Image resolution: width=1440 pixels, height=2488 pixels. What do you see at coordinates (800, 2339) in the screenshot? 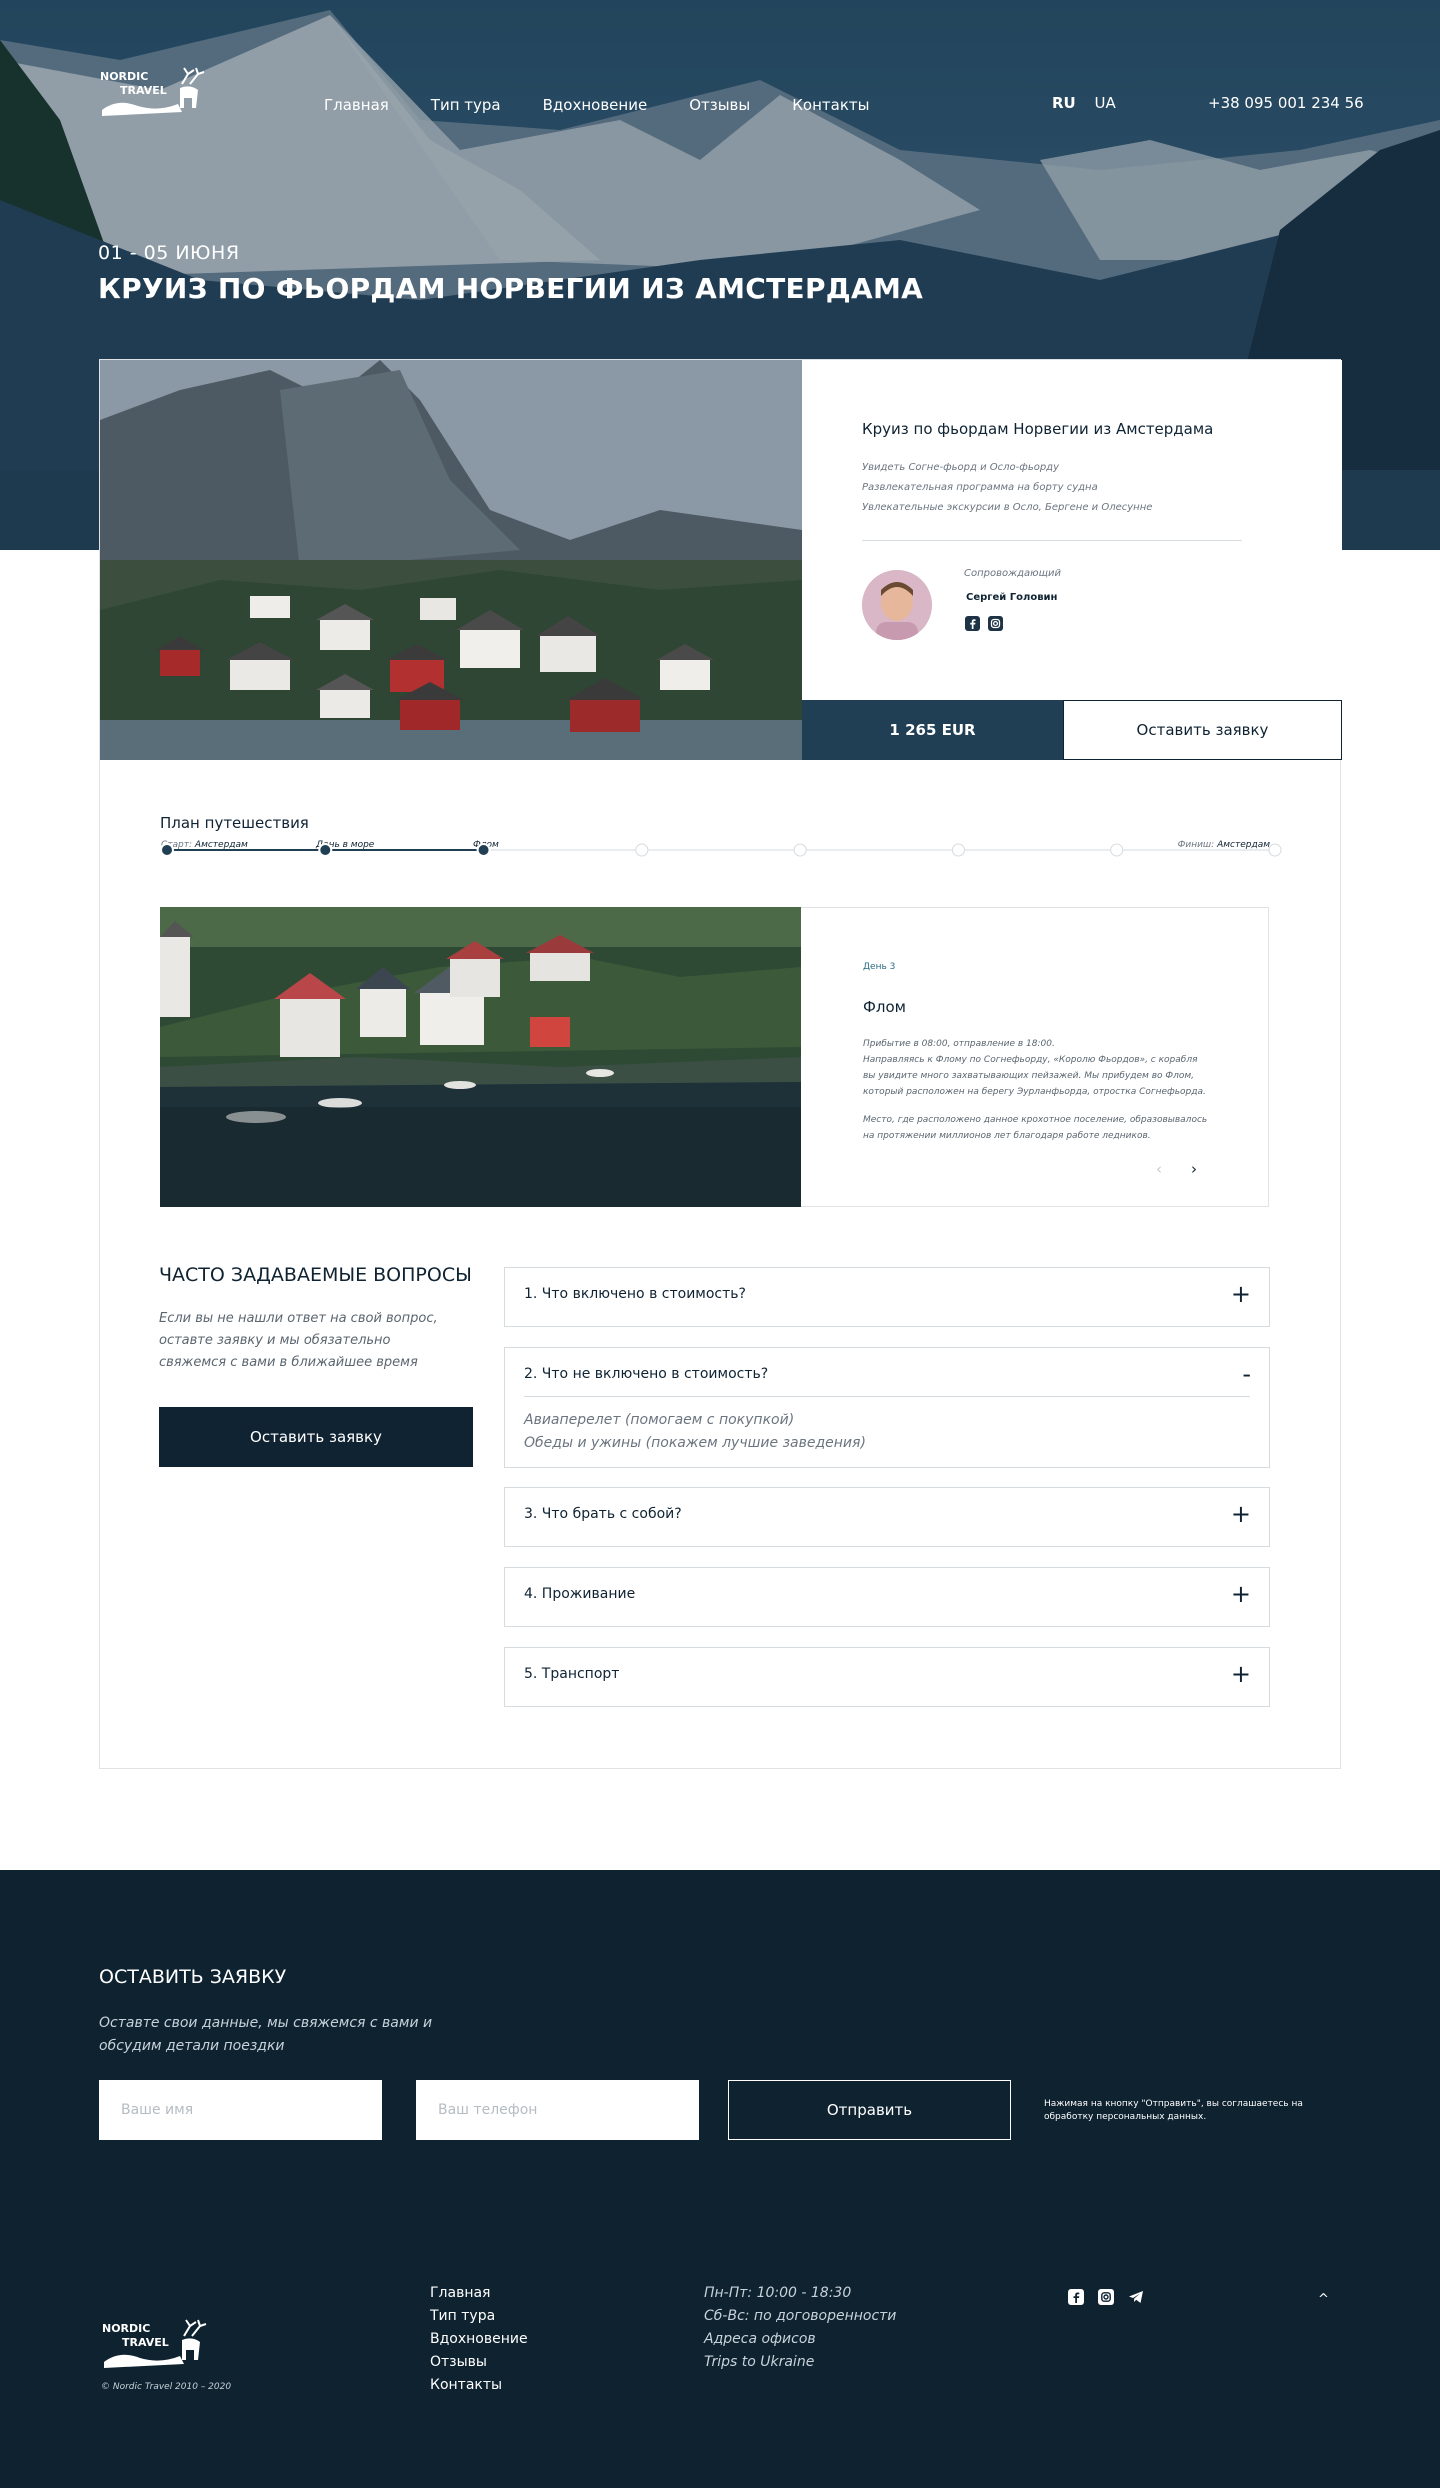
I see `office-addresses-link: Адреса офисов` at bounding box center [800, 2339].